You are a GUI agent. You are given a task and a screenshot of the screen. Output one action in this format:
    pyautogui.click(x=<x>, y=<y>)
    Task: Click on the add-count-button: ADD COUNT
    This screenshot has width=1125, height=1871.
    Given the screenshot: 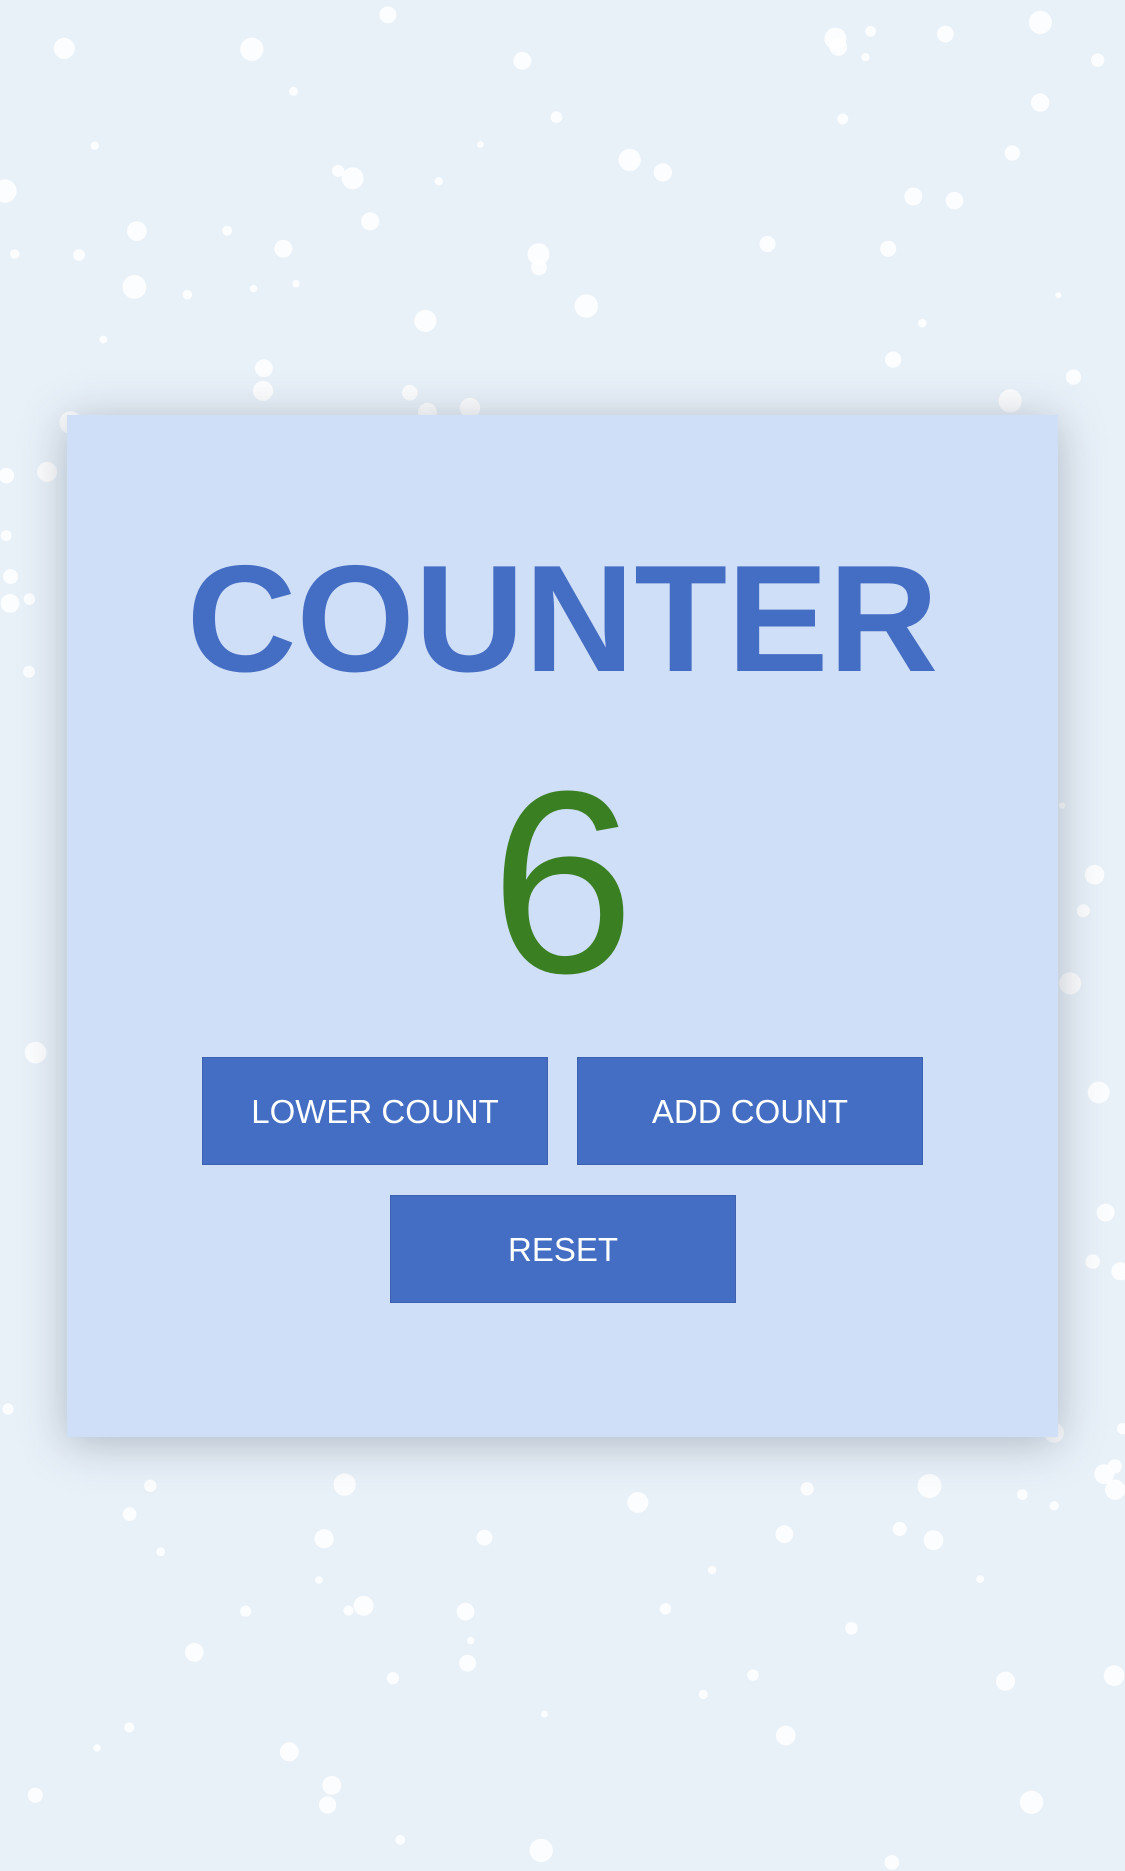 What is the action you would take?
    pyautogui.click(x=750, y=1111)
    